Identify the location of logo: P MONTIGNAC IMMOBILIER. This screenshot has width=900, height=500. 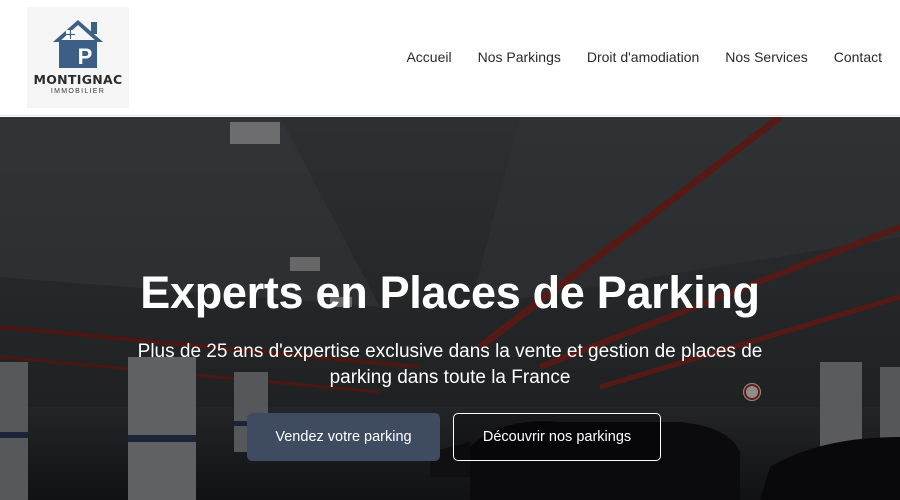
(78, 57).